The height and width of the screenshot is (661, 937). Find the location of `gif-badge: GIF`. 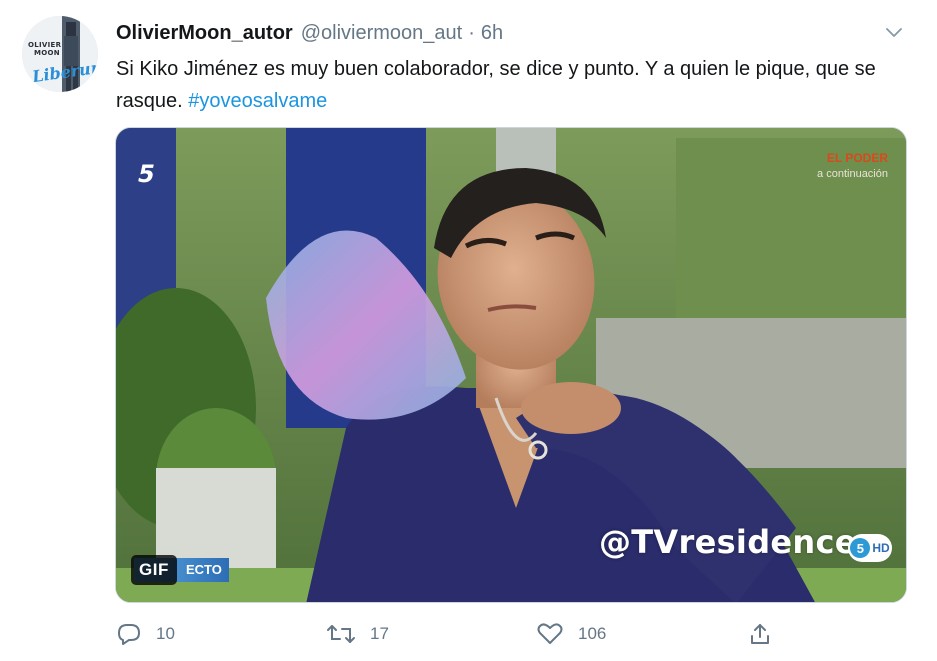

gif-badge: GIF is located at coordinates (154, 570).